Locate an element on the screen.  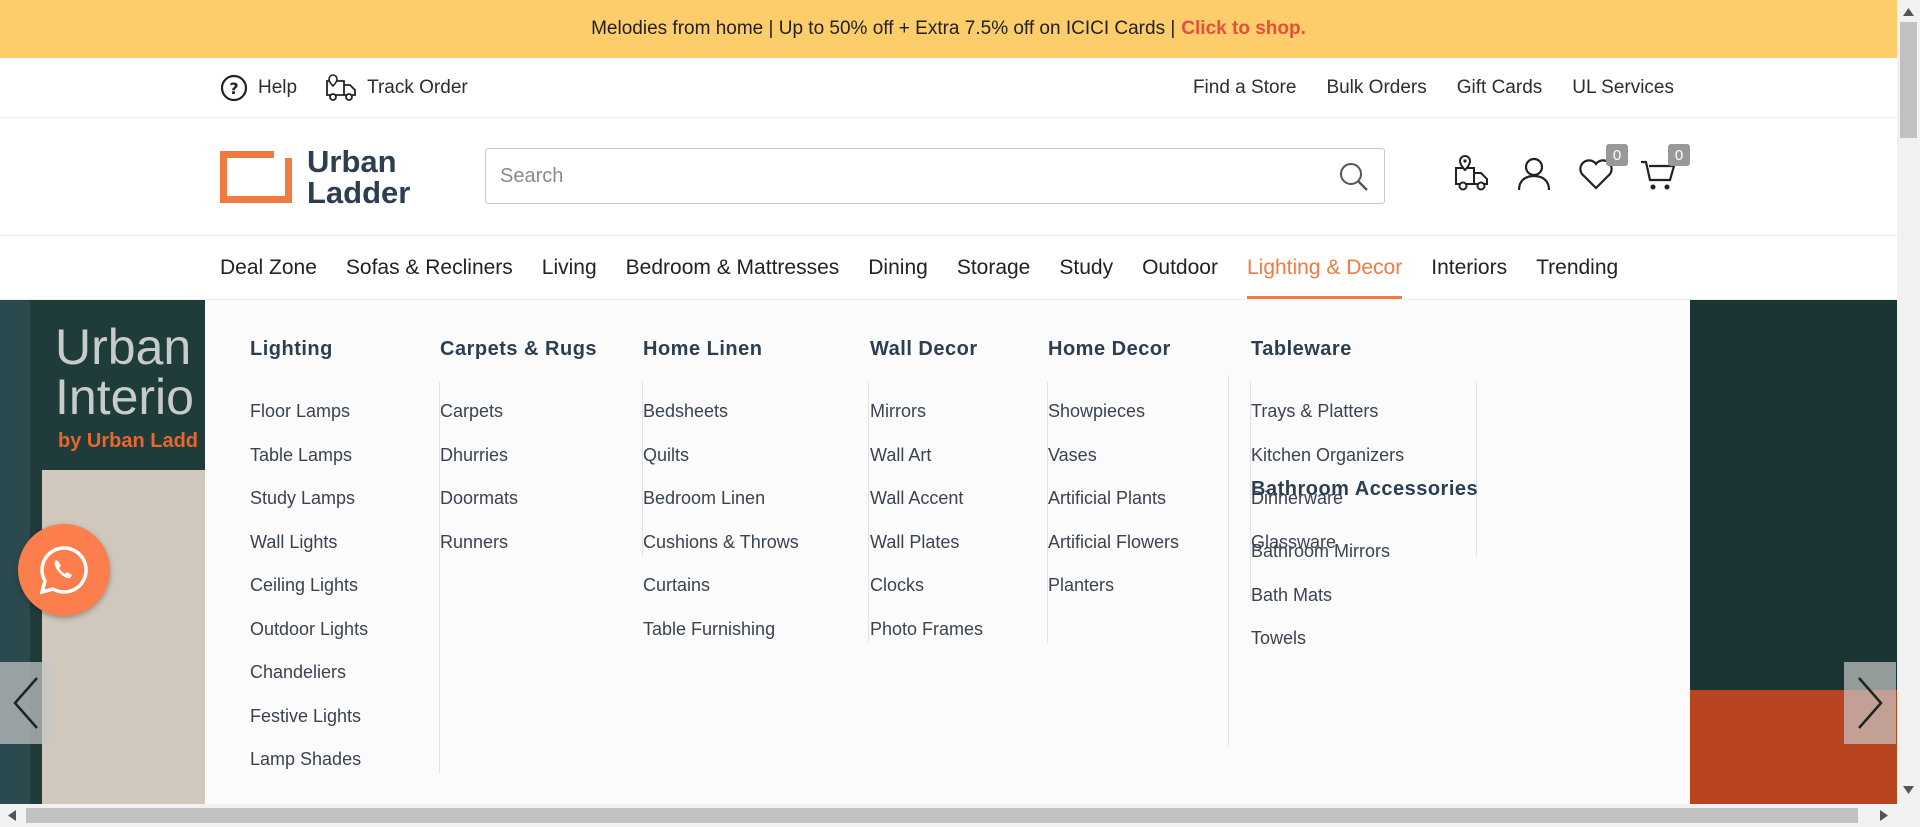
urban-ladder-logo: Urban Ladder is located at coordinates (315, 177).